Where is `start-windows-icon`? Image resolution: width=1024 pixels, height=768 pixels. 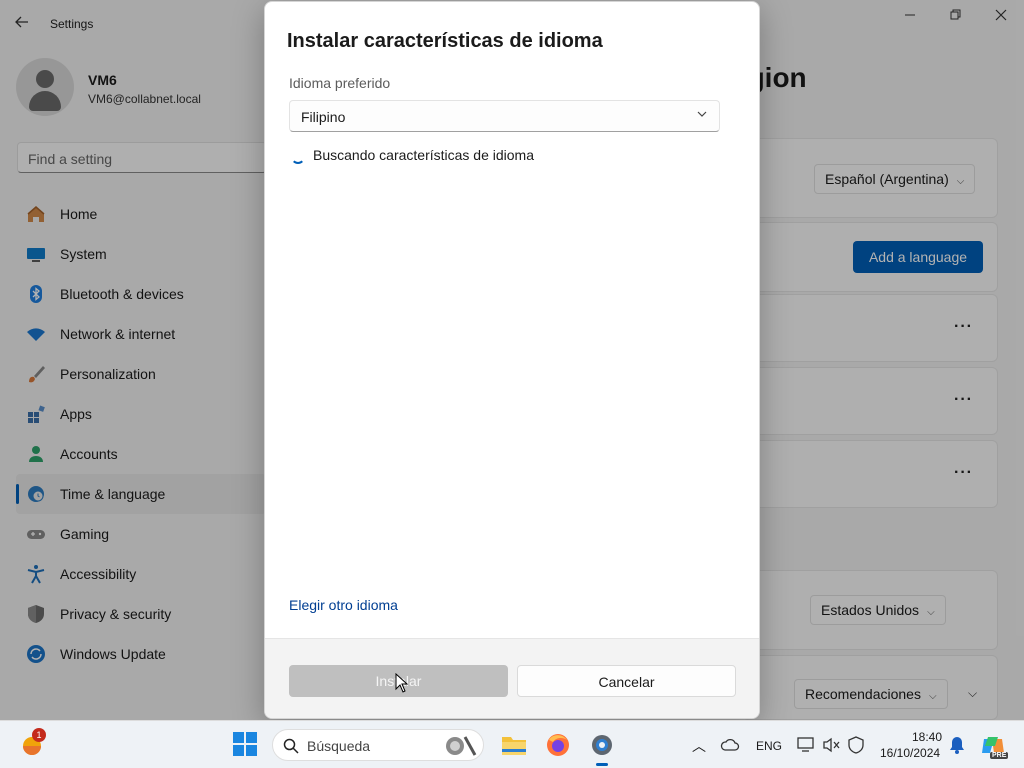
start-windows-icon is located at coordinates (246, 745).